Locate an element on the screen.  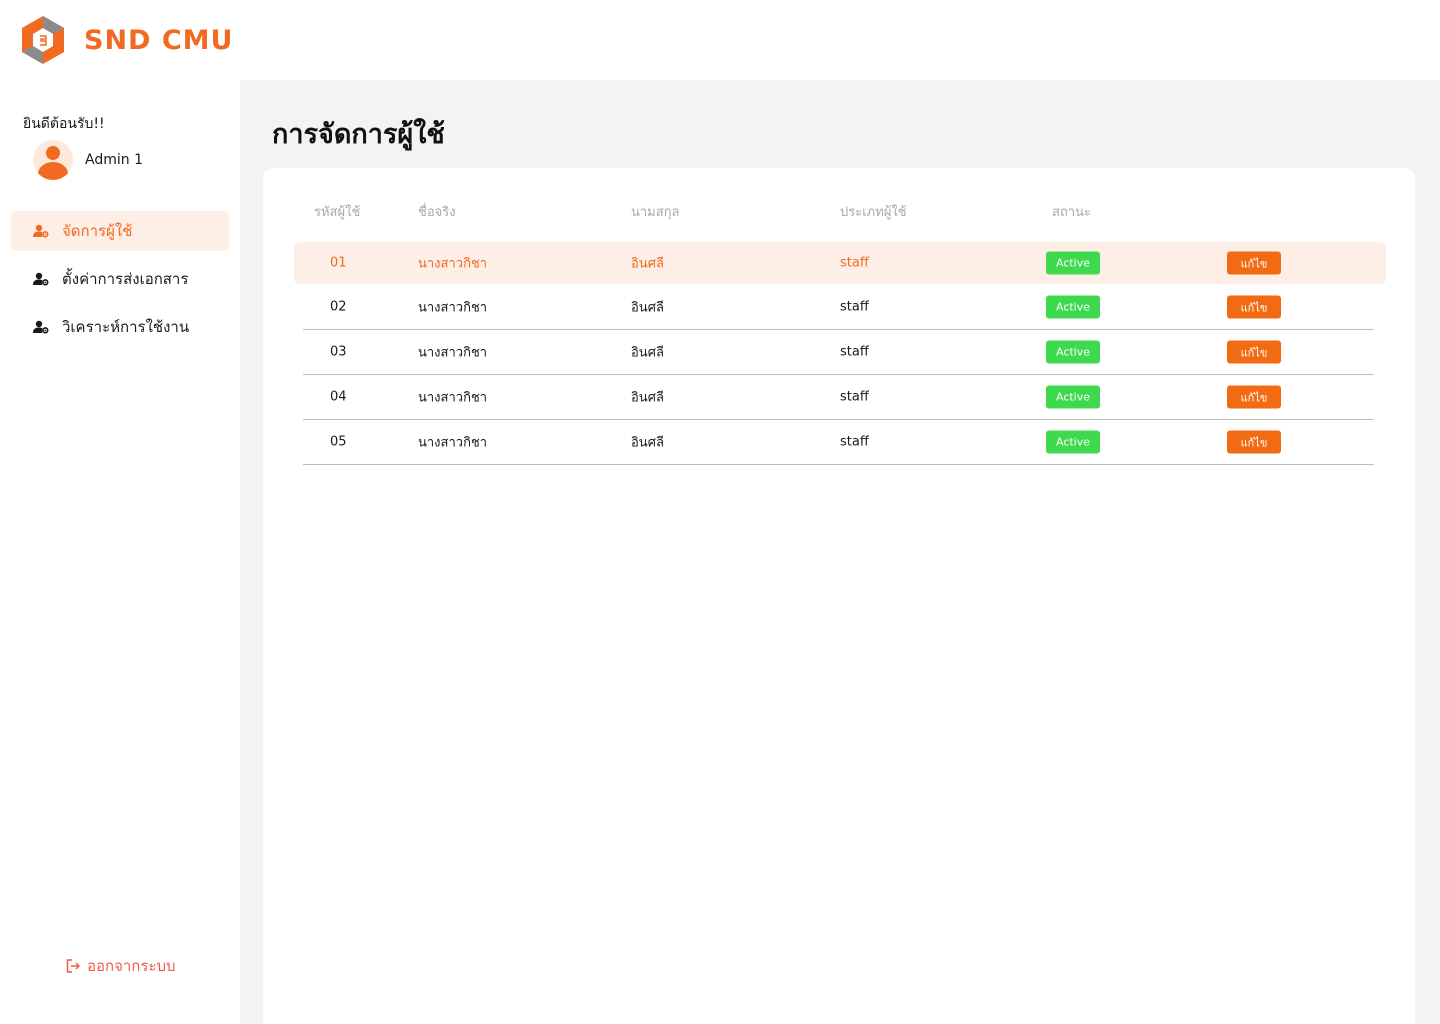
sidebar-item-document-settings: ตั้งค่าการส่งเอกสาร is located at coordinates (120, 279).